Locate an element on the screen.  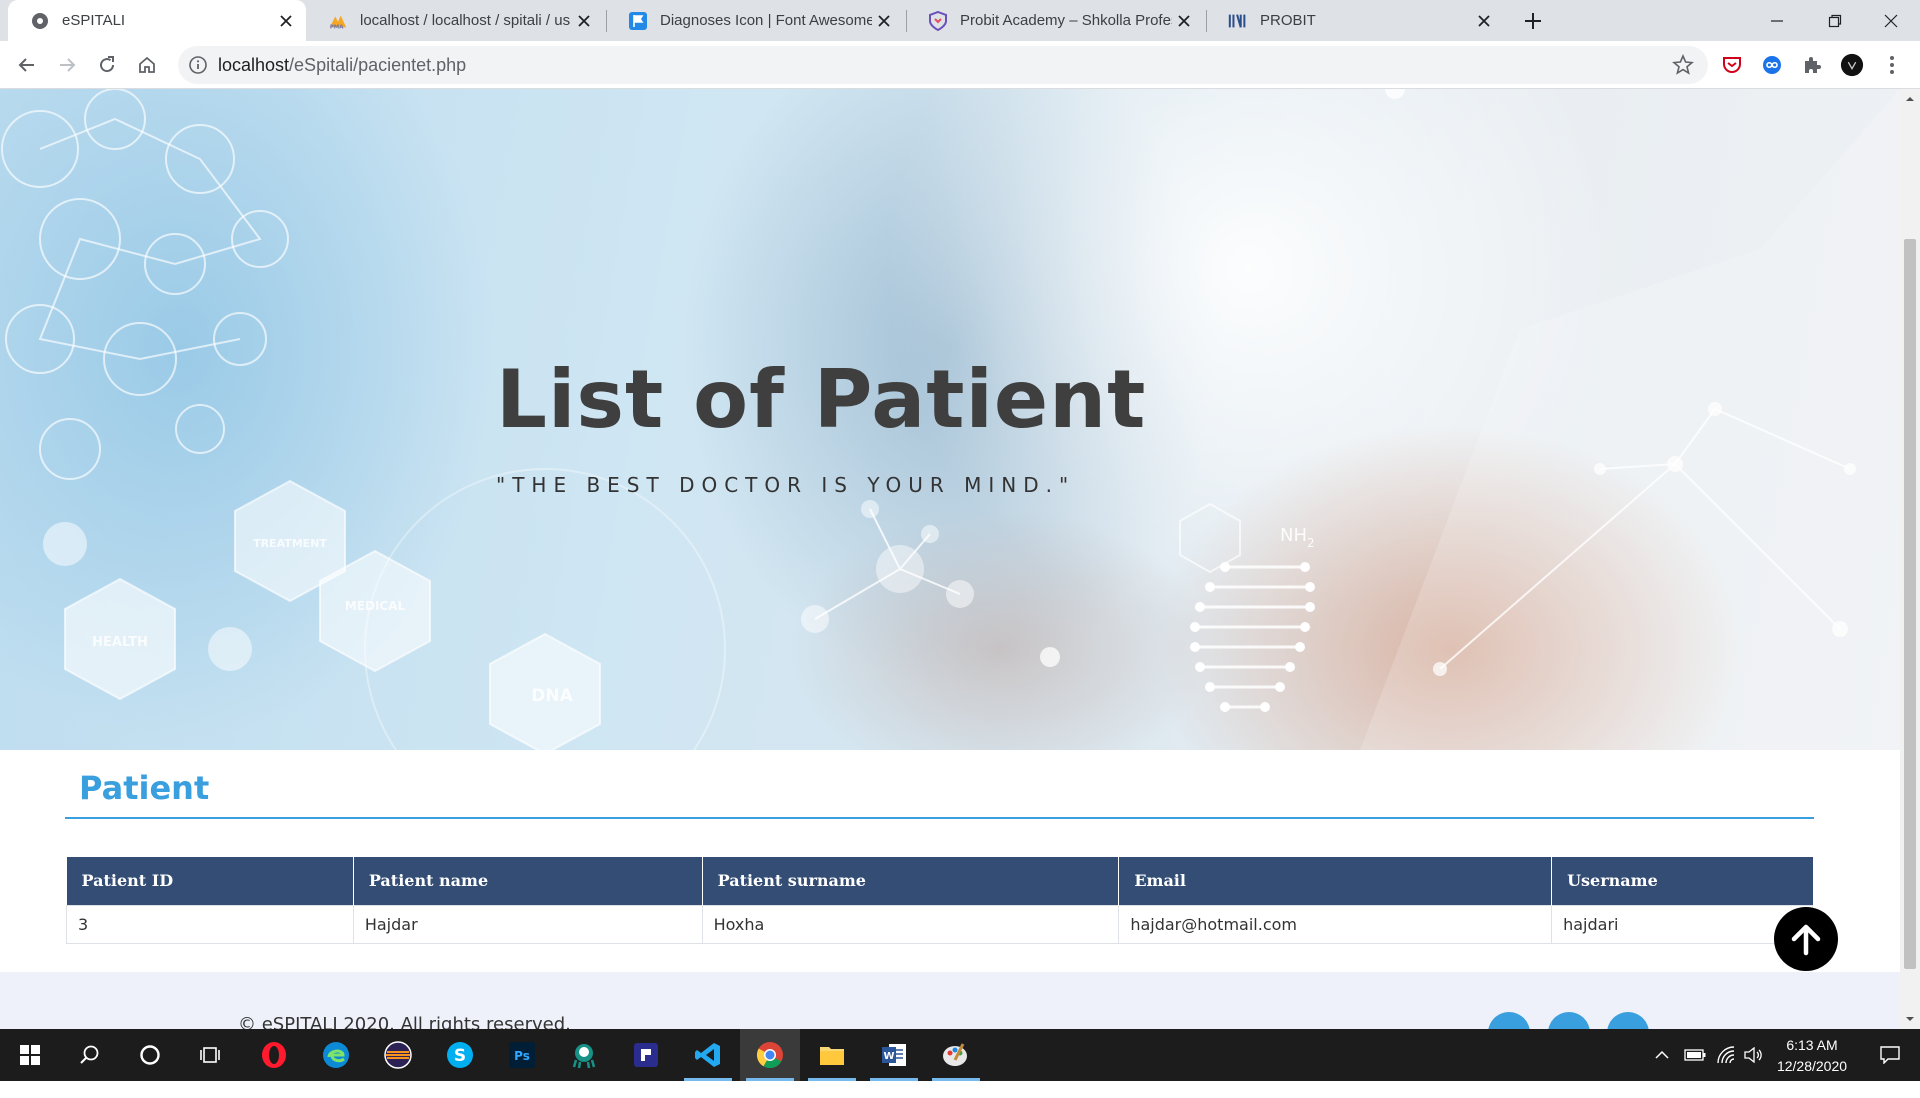
system-clock: 6:13 AM 12/28/2020 is located at coordinates (1812, 1056).